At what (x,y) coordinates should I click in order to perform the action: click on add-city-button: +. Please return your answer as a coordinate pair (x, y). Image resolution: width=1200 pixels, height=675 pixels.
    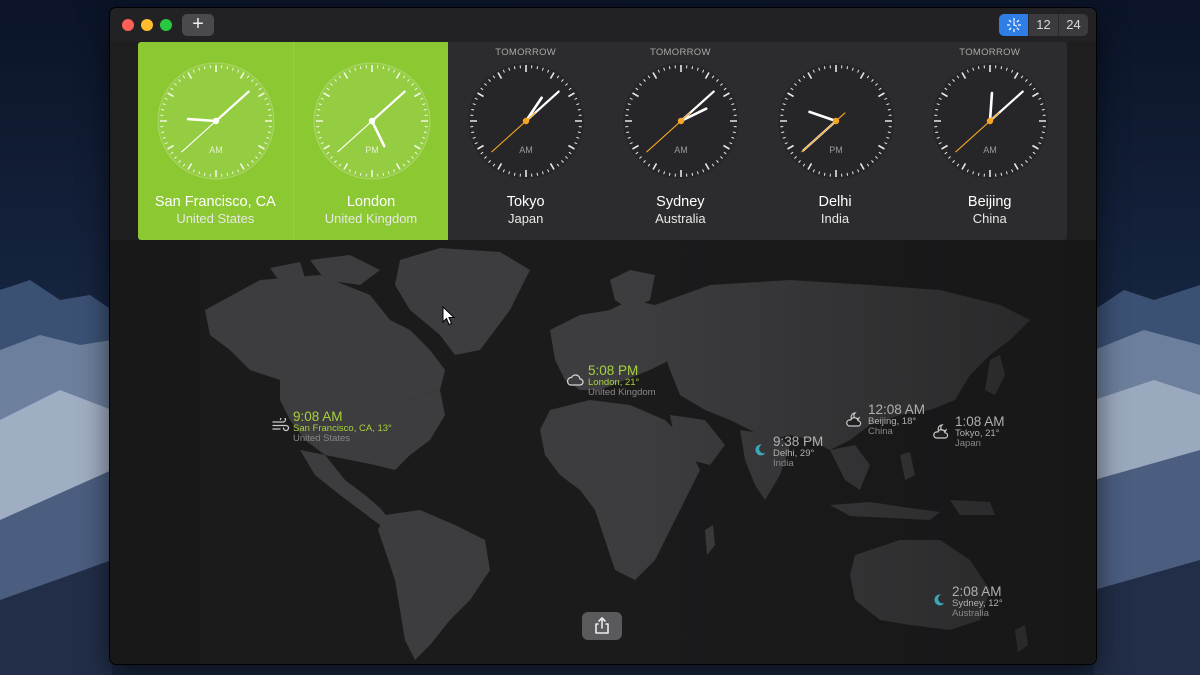
    Looking at the image, I should click on (198, 25).